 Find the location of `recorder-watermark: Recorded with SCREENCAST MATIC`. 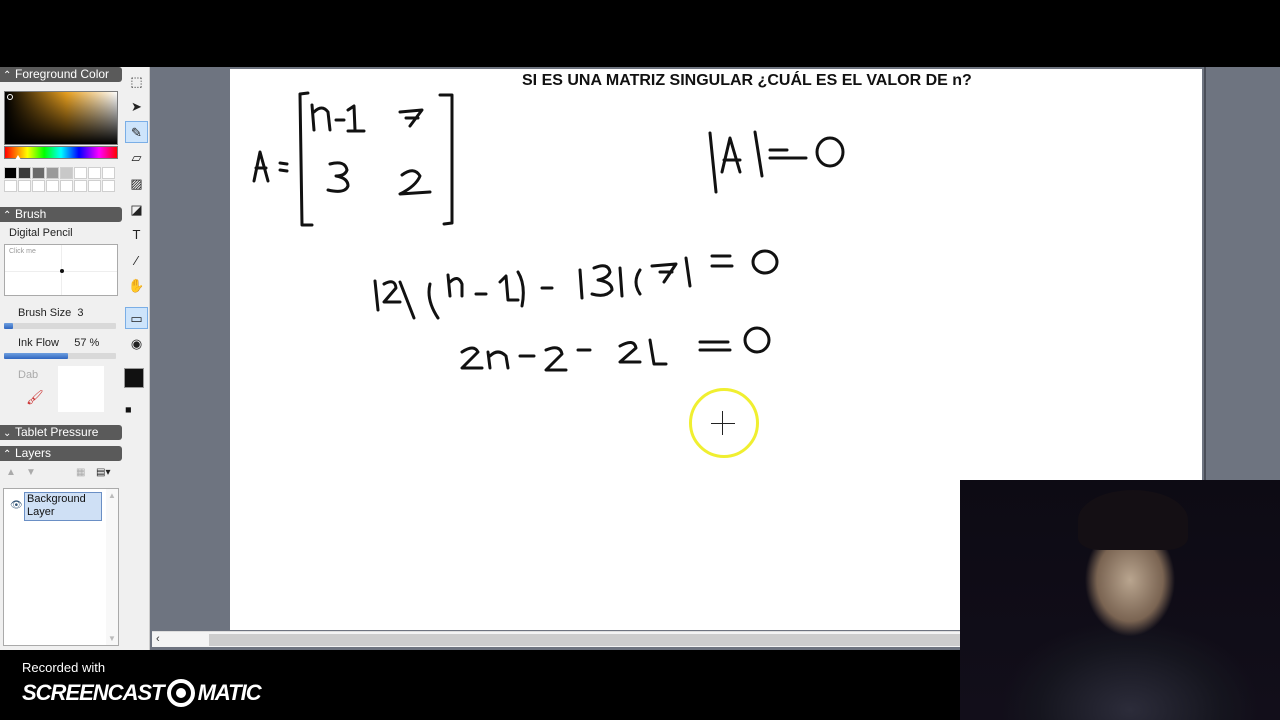

recorder-watermark: Recorded with SCREENCAST MATIC is located at coordinates (142, 683).